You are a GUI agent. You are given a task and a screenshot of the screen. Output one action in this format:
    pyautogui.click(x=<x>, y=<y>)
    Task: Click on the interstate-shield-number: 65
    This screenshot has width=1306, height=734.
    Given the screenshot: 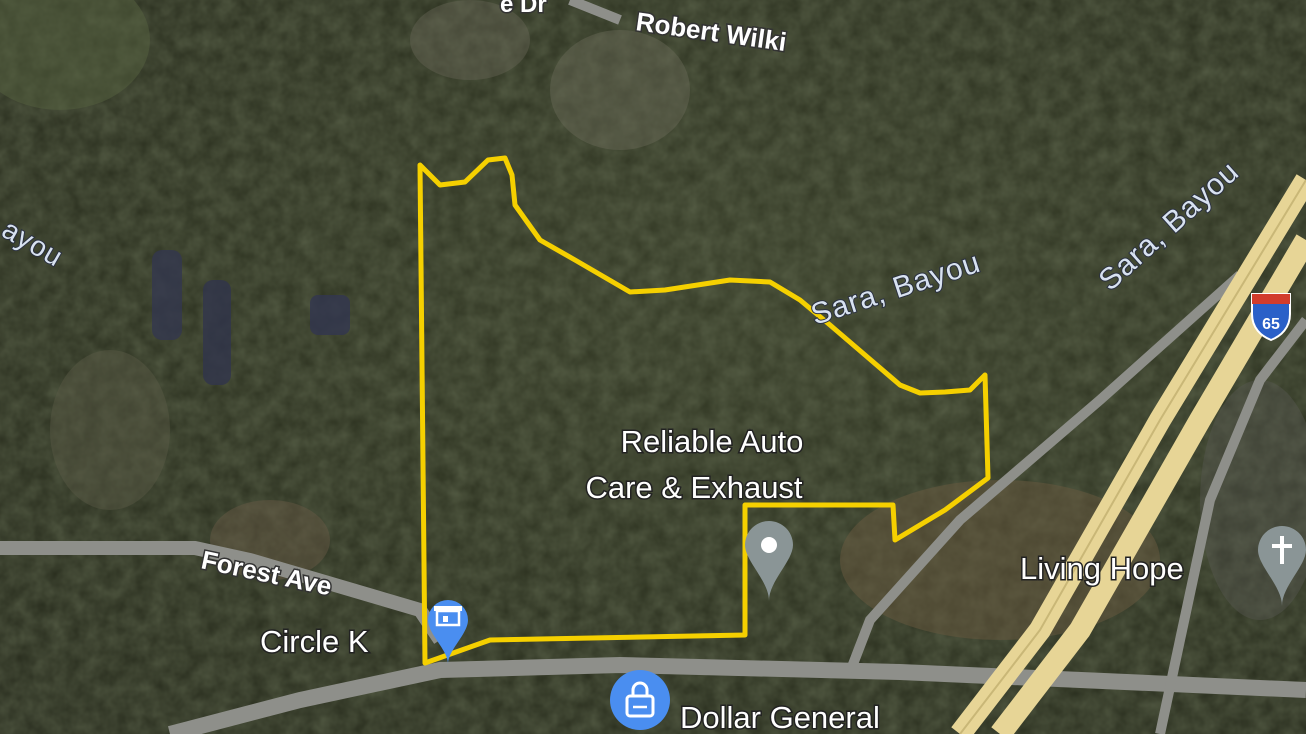 What is the action you would take?
    pyautogui.click(x=1271, y=324)
    